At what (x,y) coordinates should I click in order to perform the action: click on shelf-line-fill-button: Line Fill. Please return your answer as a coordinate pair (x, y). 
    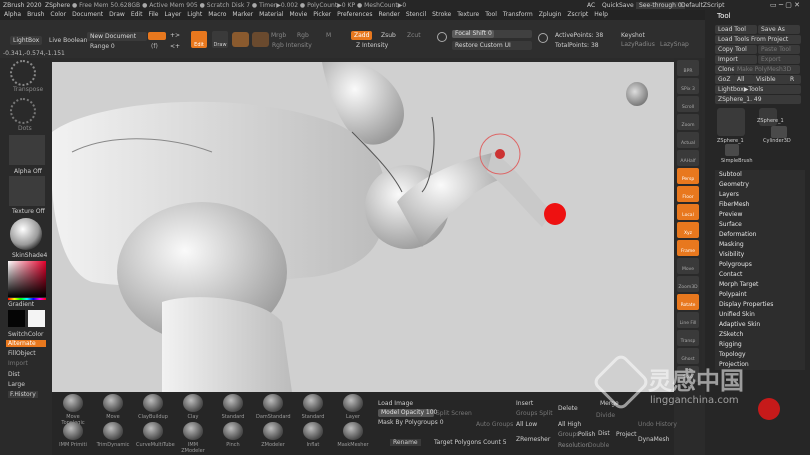
    Looking at the image, I should click on (688, 320).